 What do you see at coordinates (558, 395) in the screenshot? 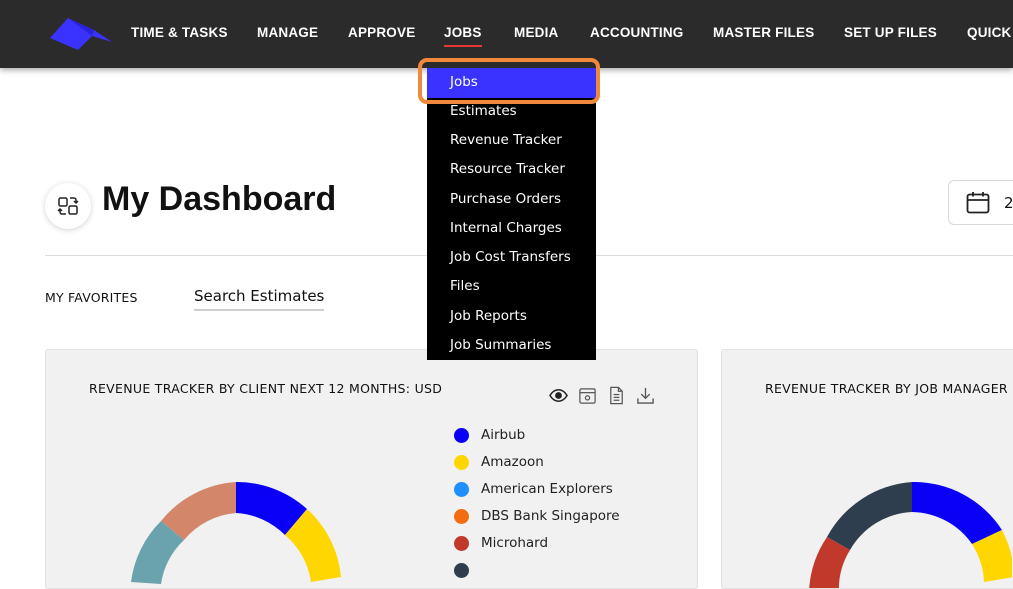
I see `eye-icon` at bounding box center [558, 395].